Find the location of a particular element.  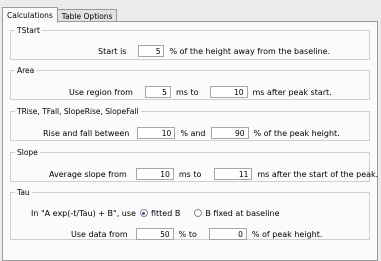

slope-suffix-label: ms after the start of the peak. is located at coordinates (318, 174).